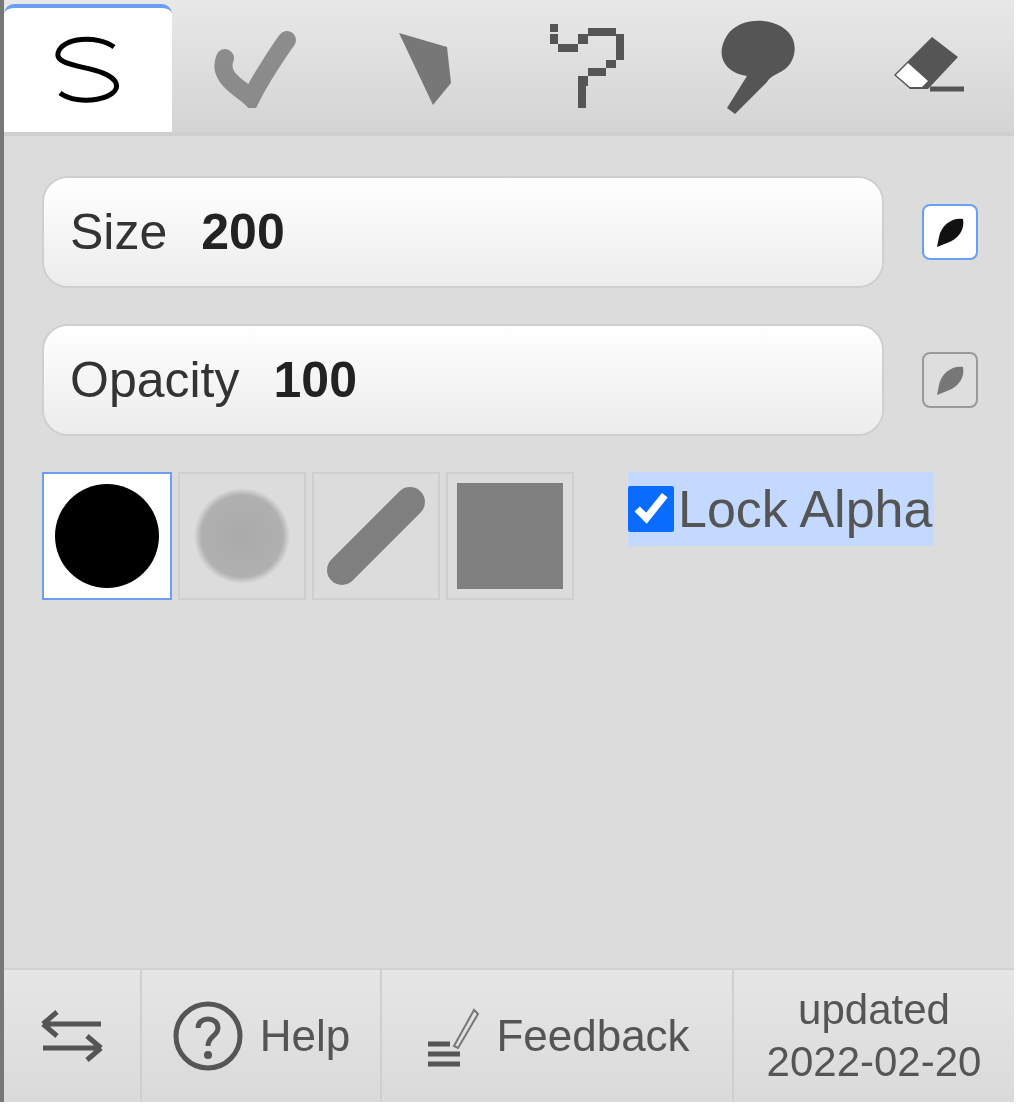  What do you see at coordinates (651, 509) in the screenshot?
I see `lock-alpha-checkbox` at bounding box center [651, 509].